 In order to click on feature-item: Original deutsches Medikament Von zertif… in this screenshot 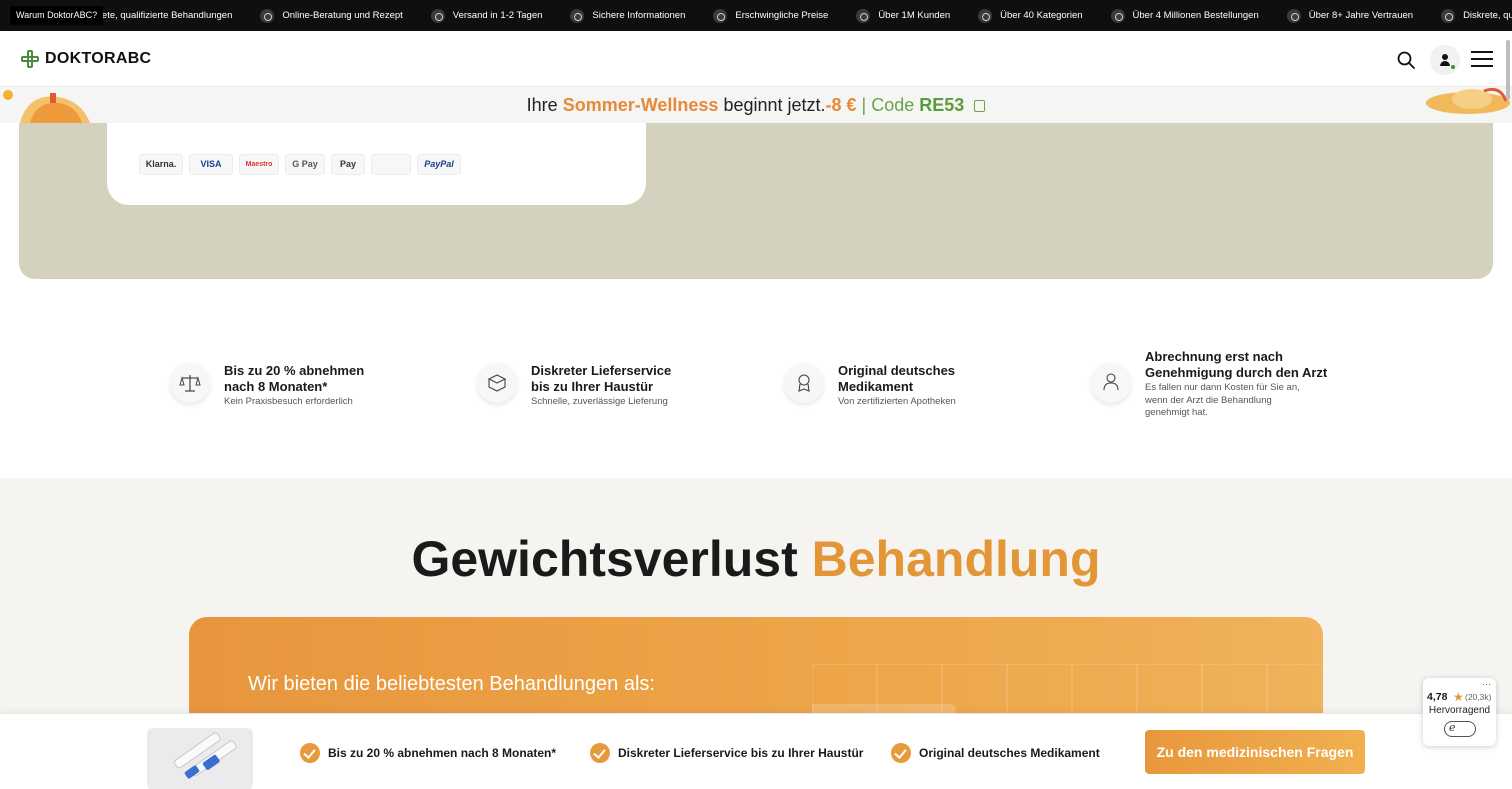, I will do `click(881, 386)`.